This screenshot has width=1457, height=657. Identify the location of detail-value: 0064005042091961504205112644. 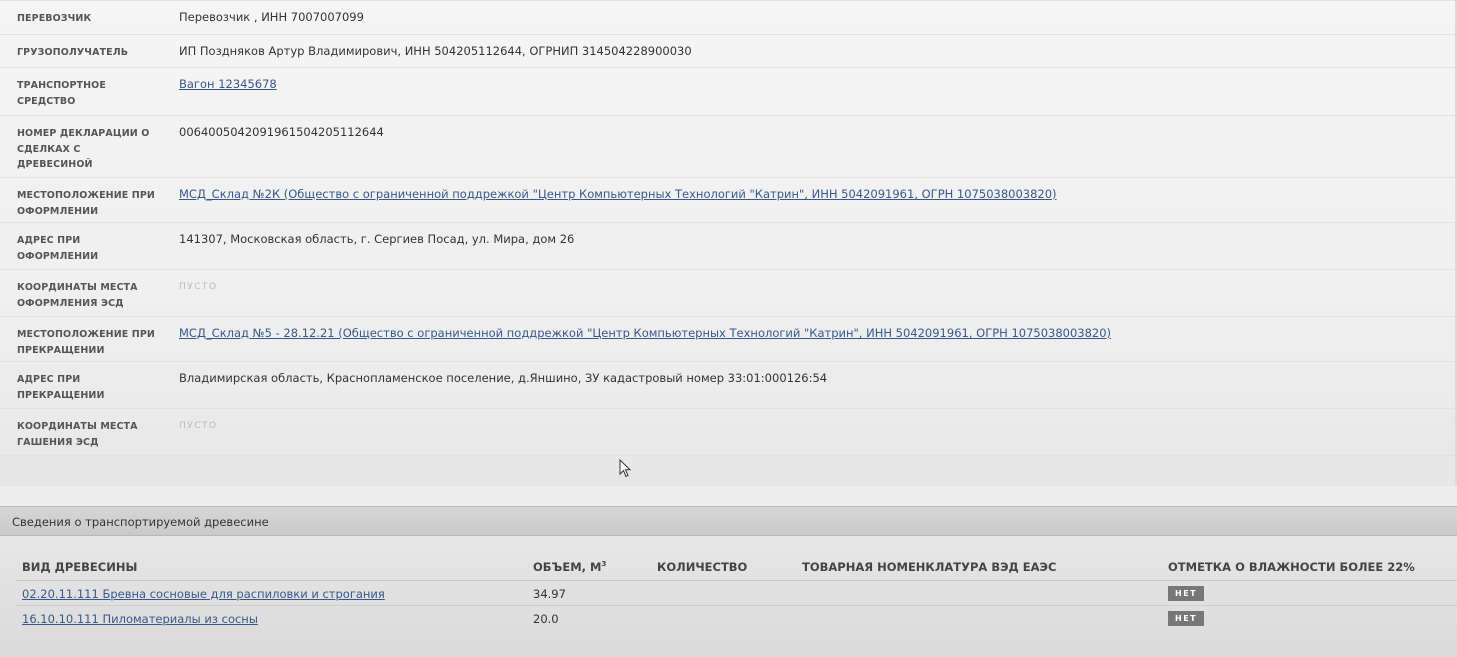
(281, 132).